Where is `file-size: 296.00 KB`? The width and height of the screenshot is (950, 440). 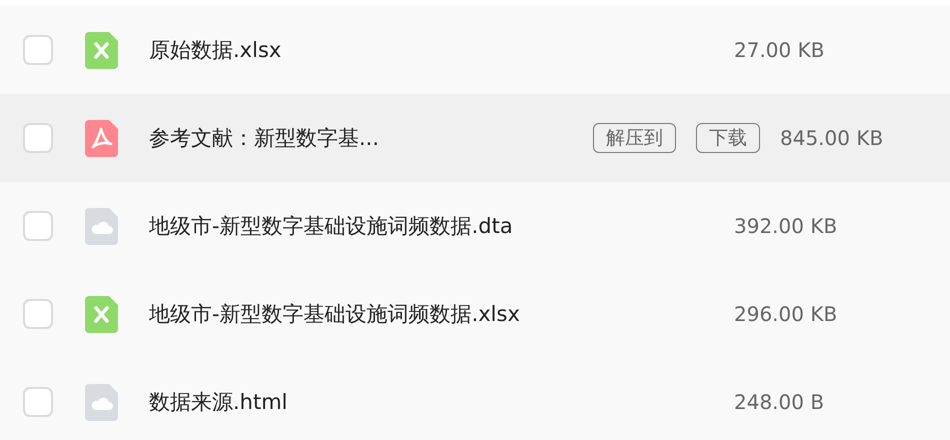 file-size: 296.00 KB is located at coordinates (786, 314).